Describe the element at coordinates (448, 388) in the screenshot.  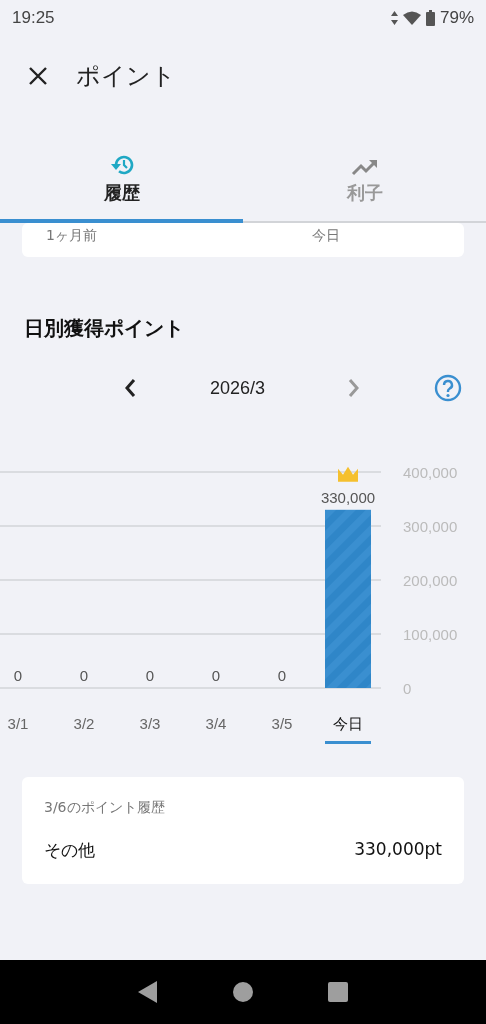
I see `help-icon` at that location.